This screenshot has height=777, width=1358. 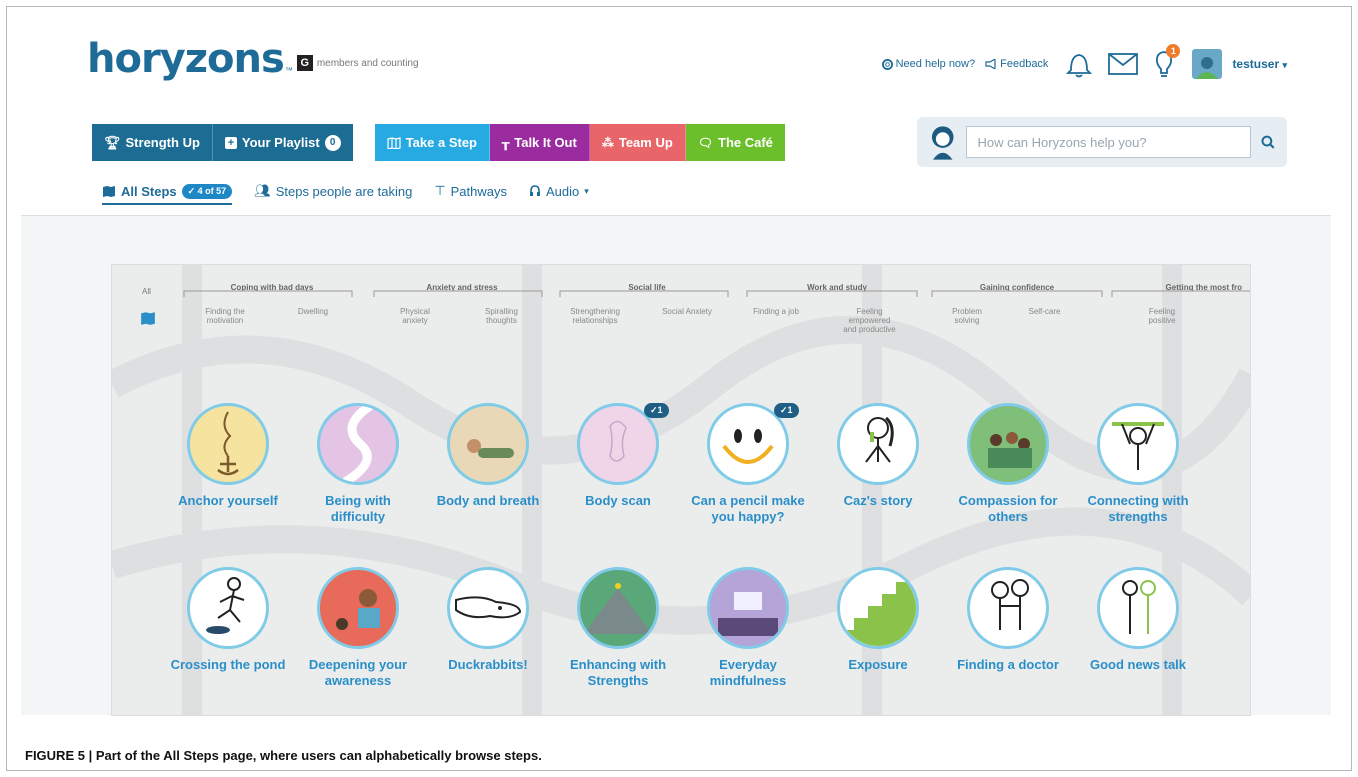 I want to click on filter-finding-a-job: Finding a job, so click(x=776, y=311).